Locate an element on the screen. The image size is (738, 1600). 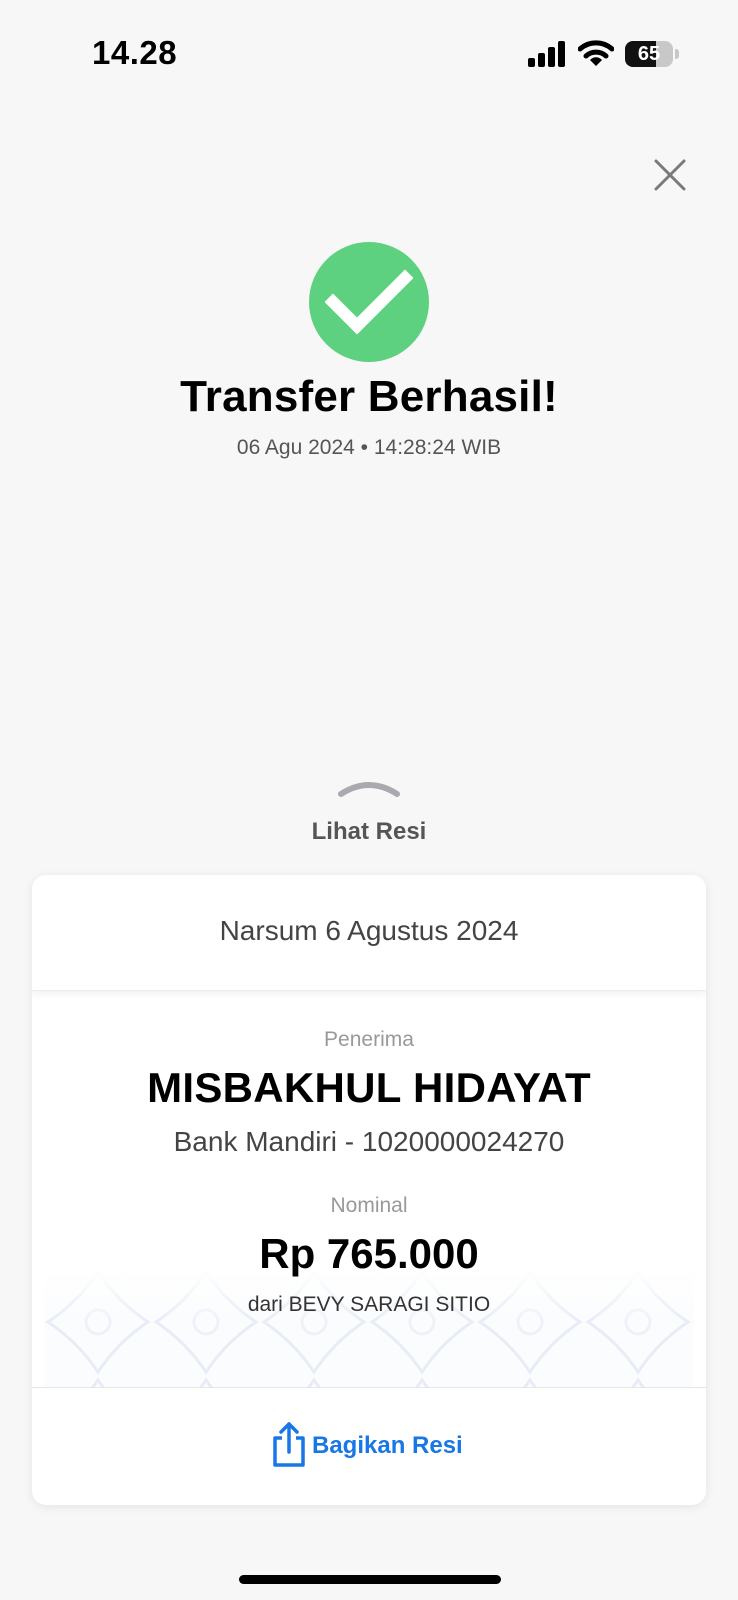
cellular-signal-icon is located at coordinates (546, 54).